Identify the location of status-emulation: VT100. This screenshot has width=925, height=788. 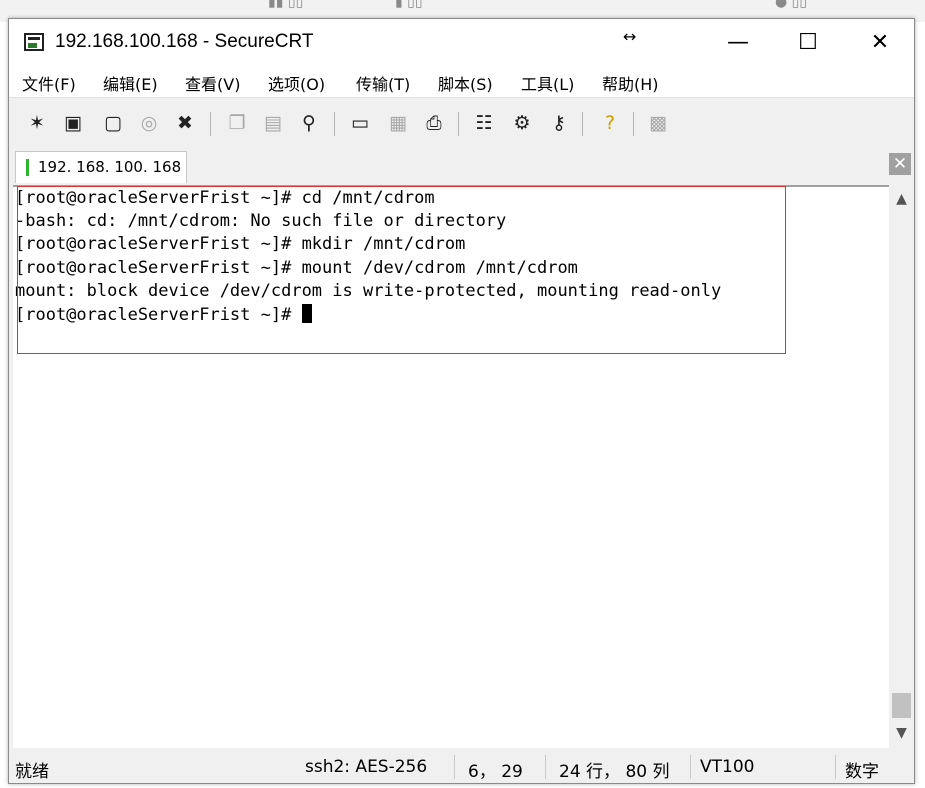
(727, 767).